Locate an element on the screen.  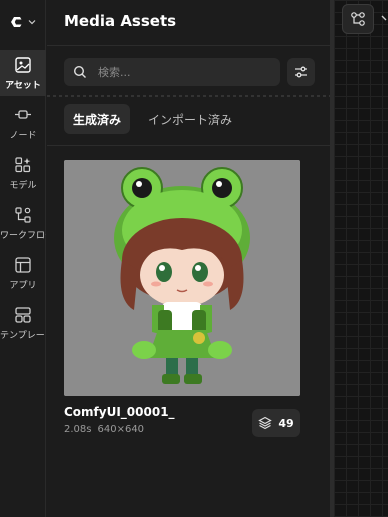
app-icon is located at coordinates (23, 265).